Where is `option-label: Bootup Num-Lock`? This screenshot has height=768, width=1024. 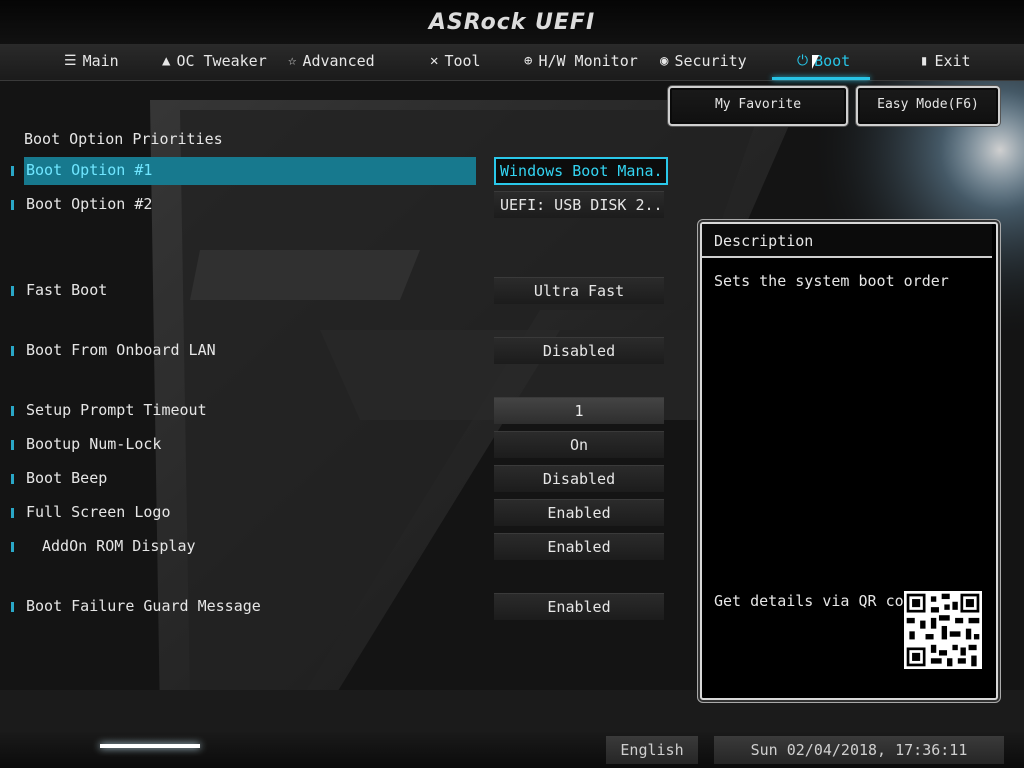
option-label: Bootup Num-Lock is located at coordinates (94, 444).